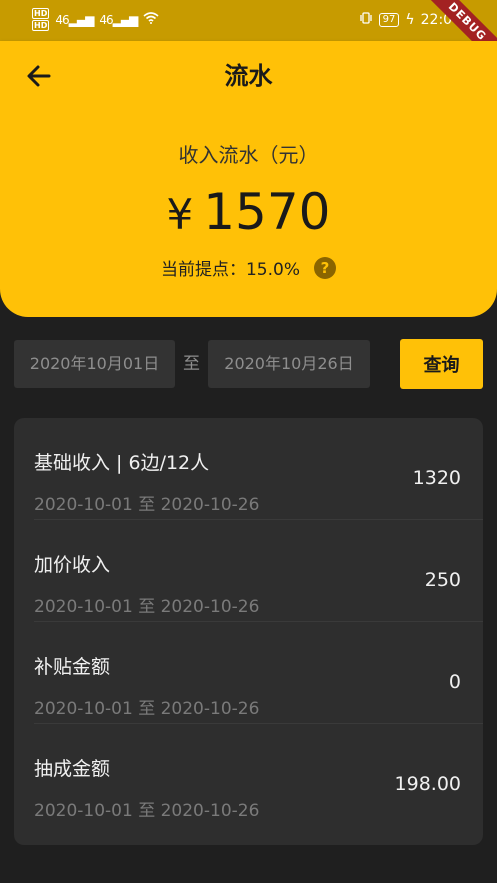 This screenshot has width=497, height=883. Describe the element at coordinates (122, 463) in the screenshot. I see `item-title: 基础收入 | 6边/12人` at that location.